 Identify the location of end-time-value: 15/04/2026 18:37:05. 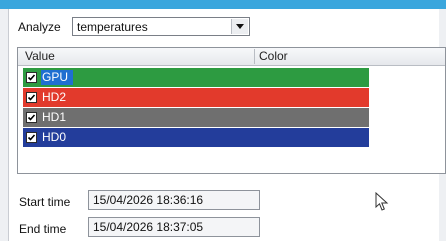
(148, 227).